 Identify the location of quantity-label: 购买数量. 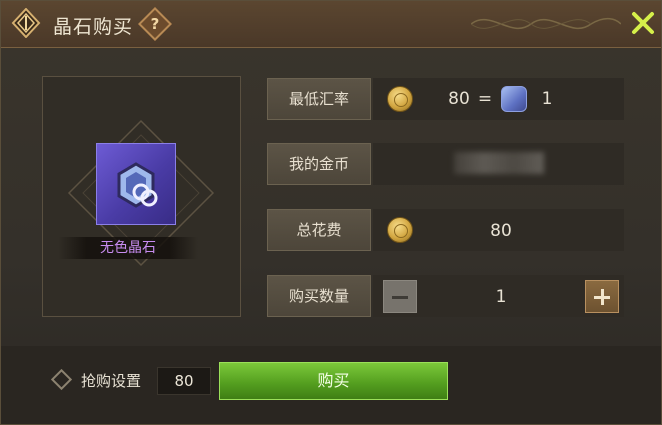
(319, 296).